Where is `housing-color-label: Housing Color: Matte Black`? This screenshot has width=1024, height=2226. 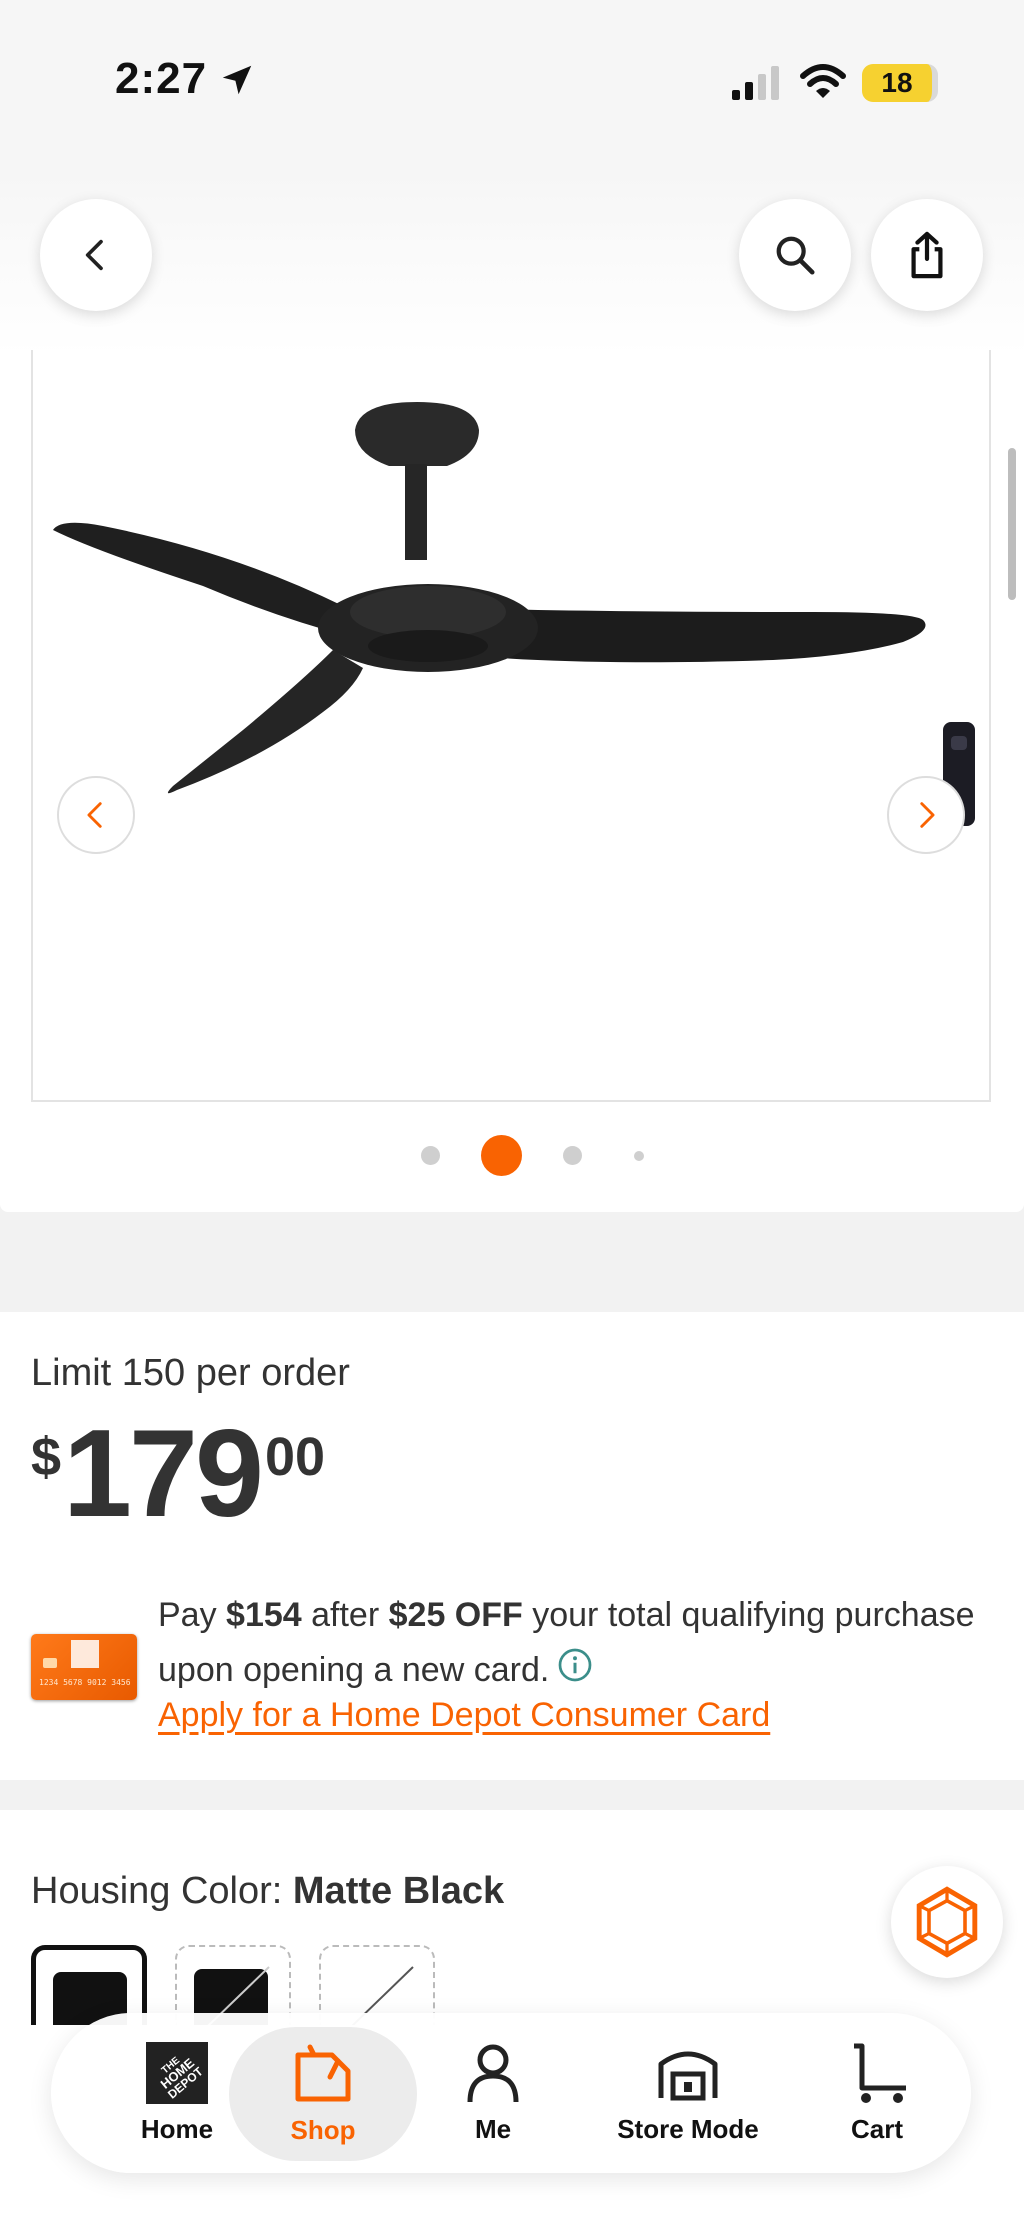
housing-color-label: Housing Color: Matte Black is located at coordinates (267, 1891).